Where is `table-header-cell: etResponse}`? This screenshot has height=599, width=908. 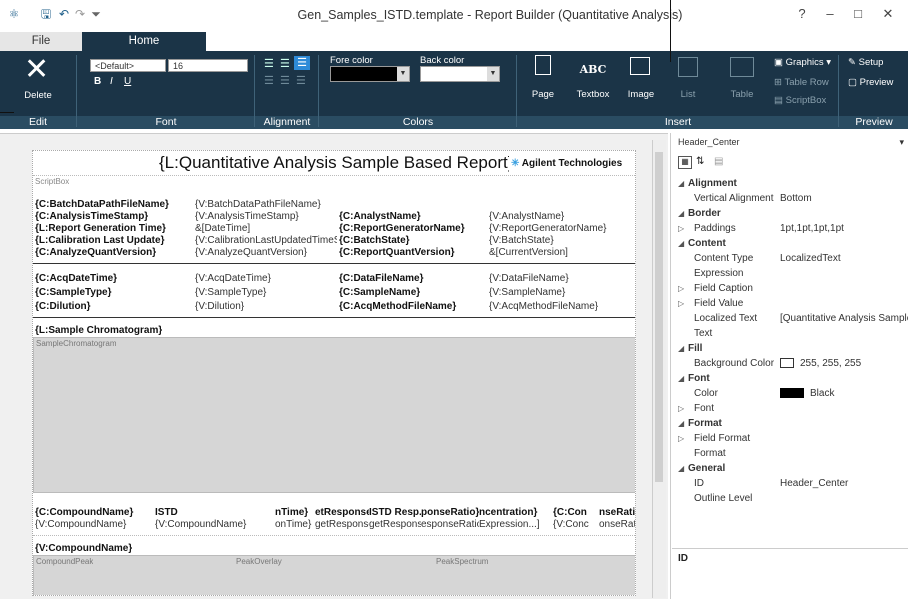 table-header-cell: etResponse} is located at coordinates (342, 512).